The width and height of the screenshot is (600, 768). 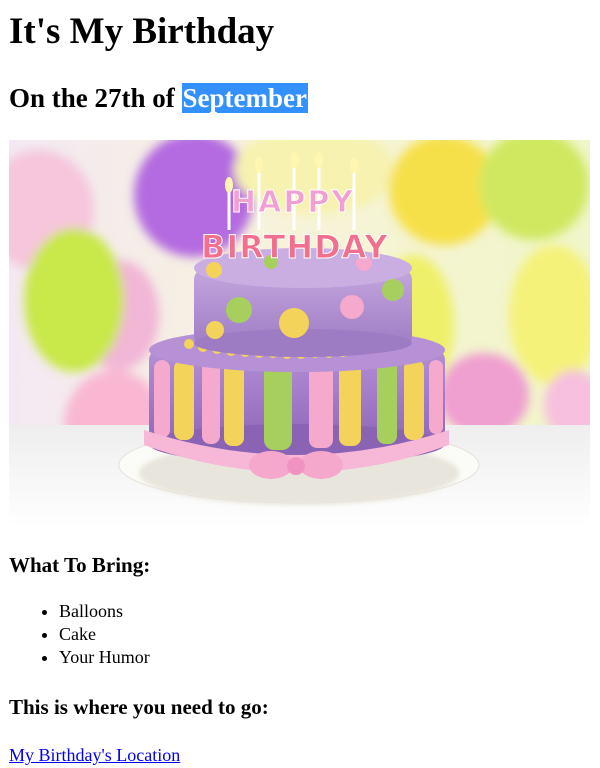 What do you see at coordinates (142, 31) in the screenshot?
I see `page-title: It's My Birthday` at bounding box center [142, 31].